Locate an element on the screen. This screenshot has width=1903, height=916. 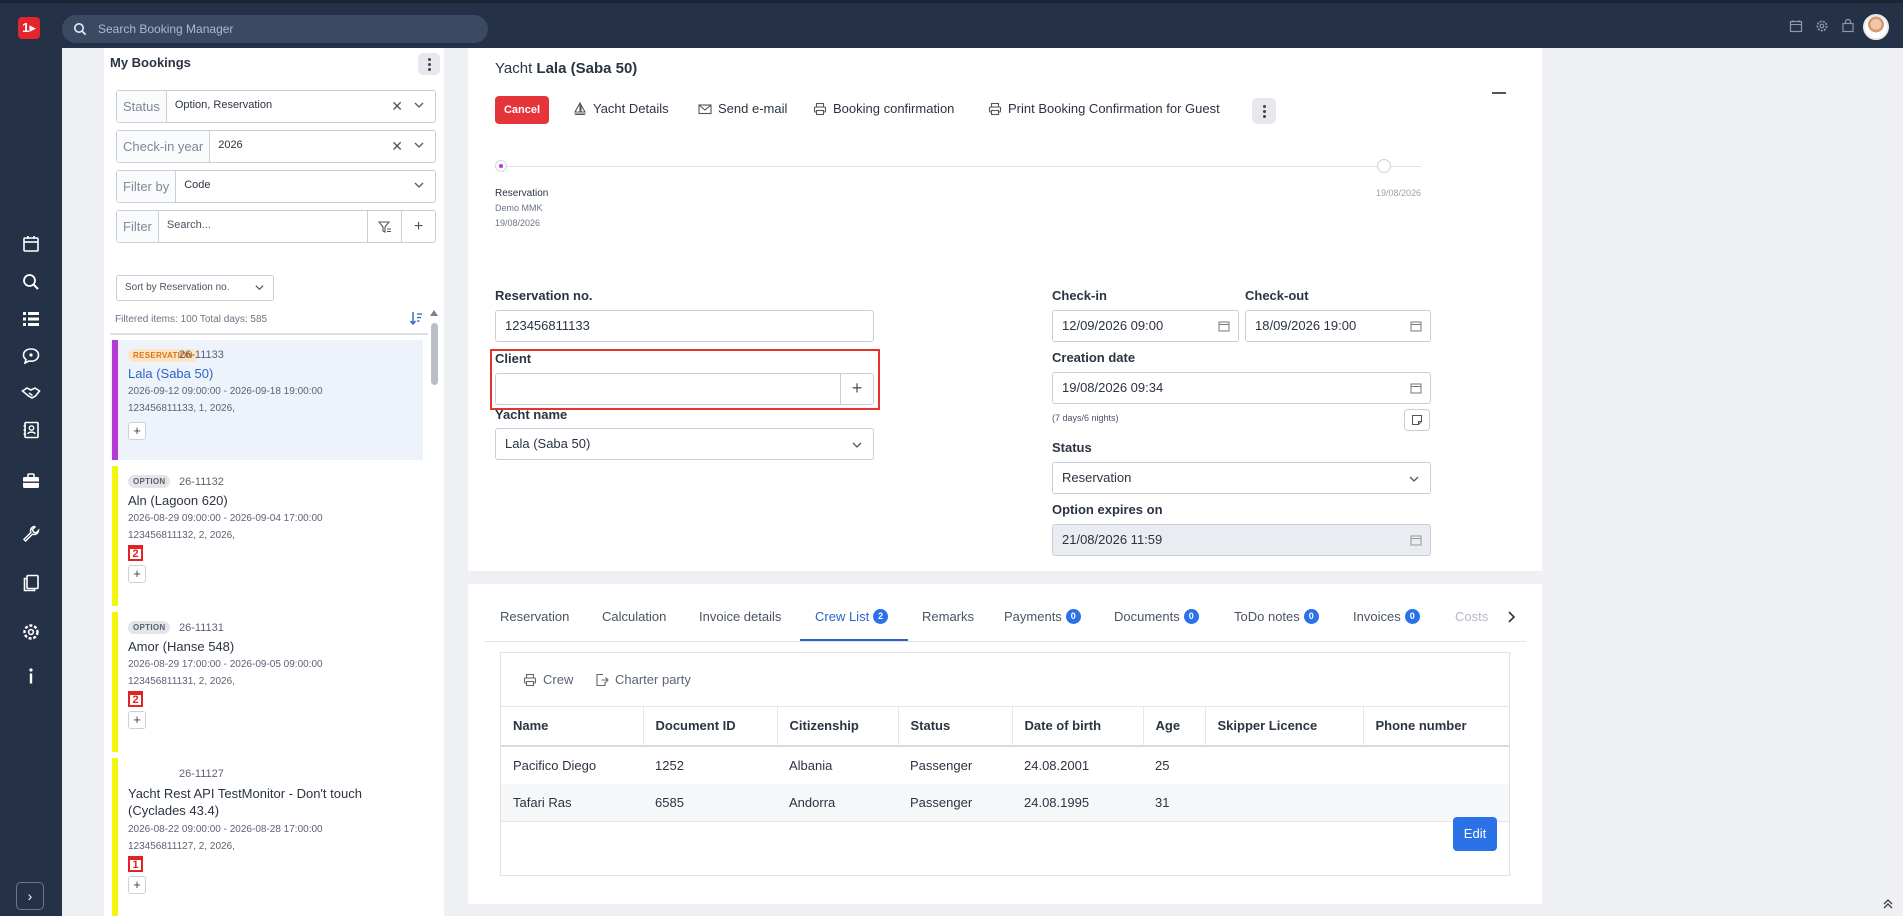
calendar-nav-icon is located at coordinates (31, 244).